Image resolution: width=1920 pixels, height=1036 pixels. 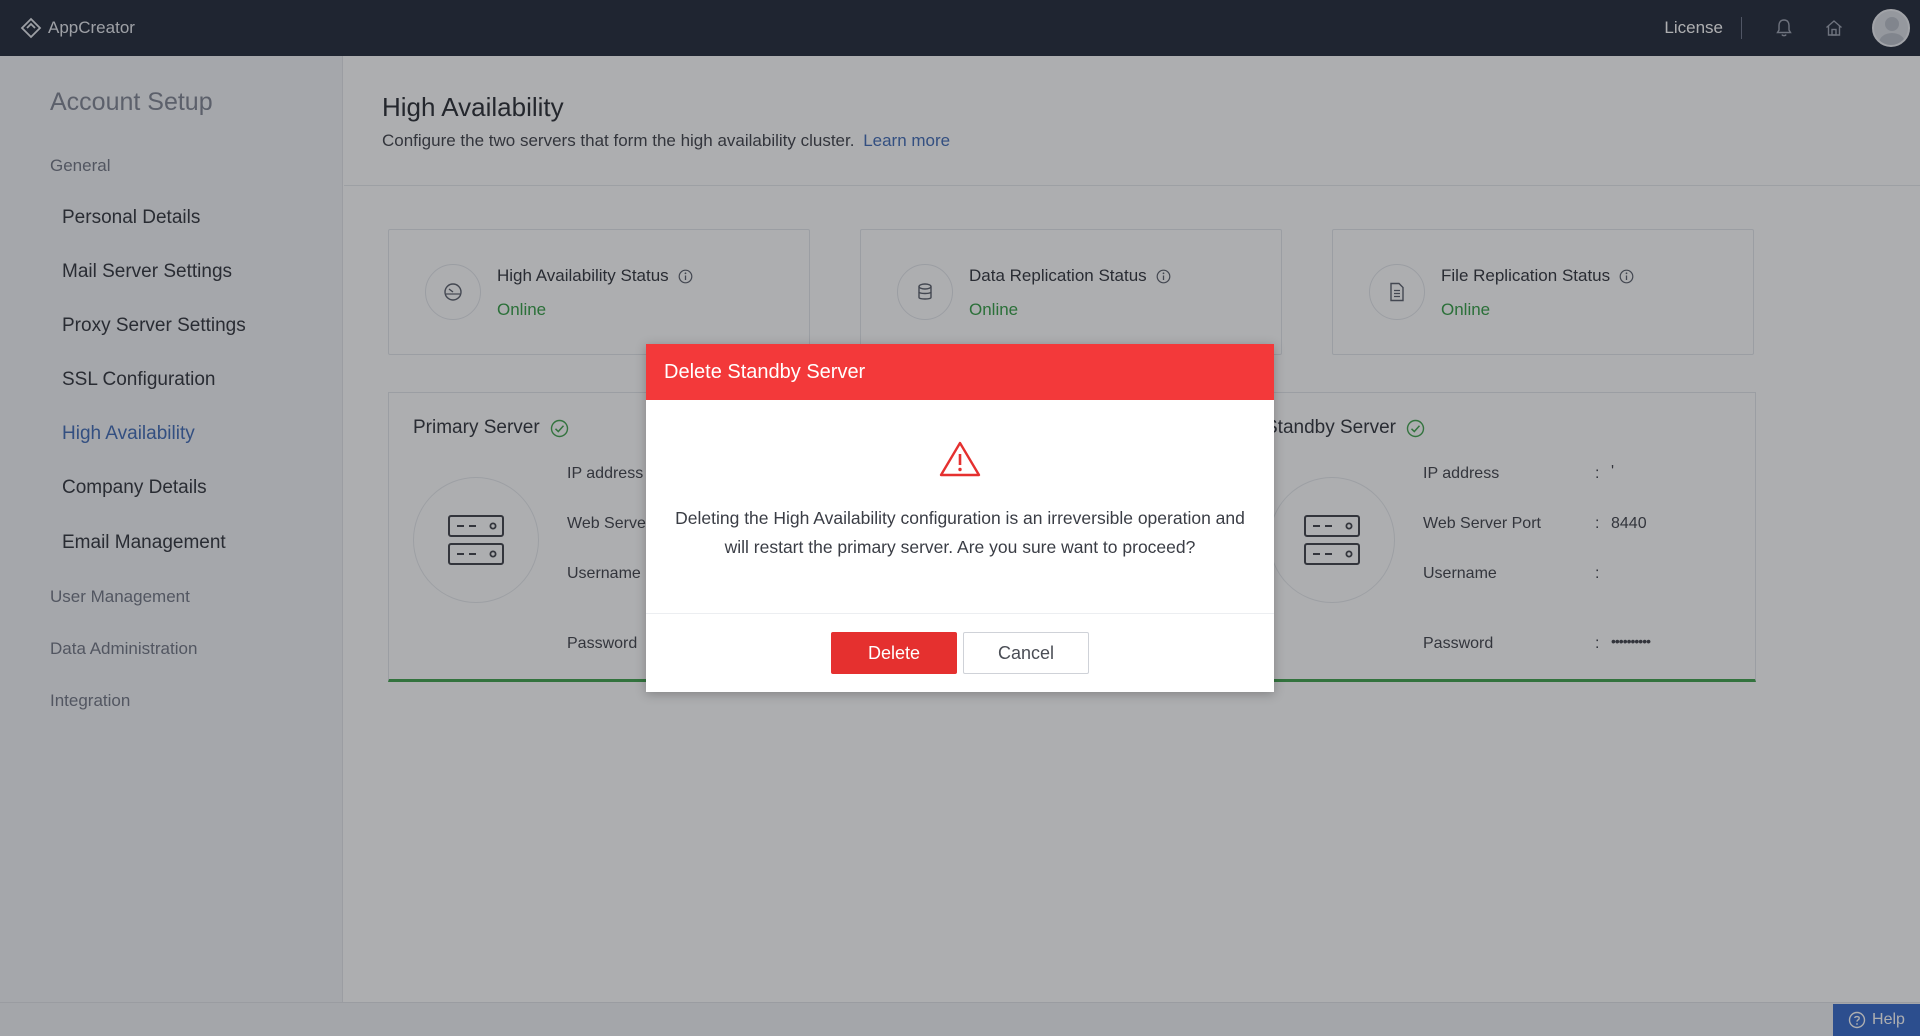 What do you see at coordinates (960, 459) in the screenshot?
I see `warning-icon` at bounding box center [960, 459].